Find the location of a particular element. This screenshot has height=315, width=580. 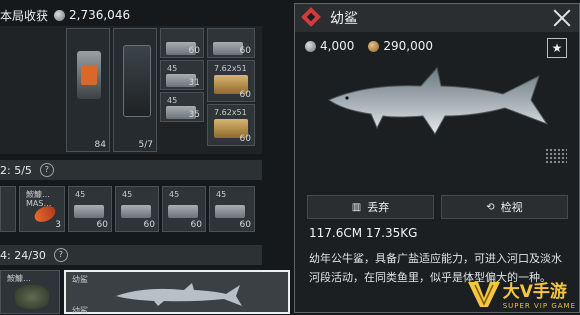

section-row-1: 鮟鱇… MAS… 3 45 60 45 60 45 60 45 60 is located at coordinates (131, 210).